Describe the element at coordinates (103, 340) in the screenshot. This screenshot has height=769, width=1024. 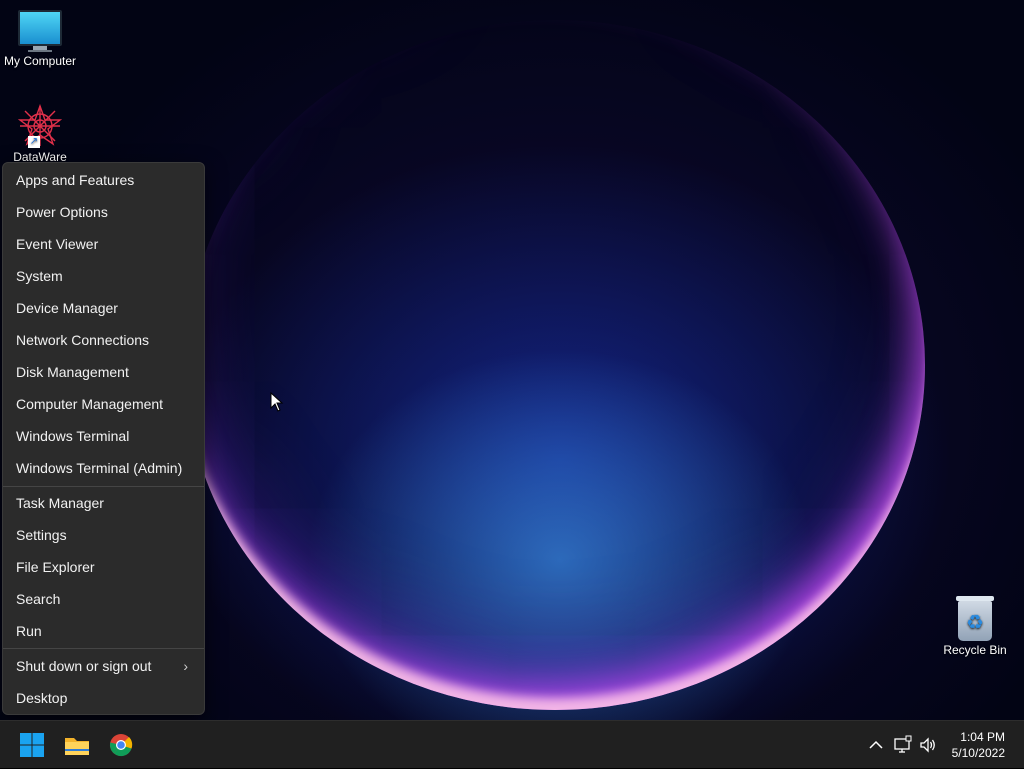
I see `menu-item-network-connections: Network Connections` at that location.